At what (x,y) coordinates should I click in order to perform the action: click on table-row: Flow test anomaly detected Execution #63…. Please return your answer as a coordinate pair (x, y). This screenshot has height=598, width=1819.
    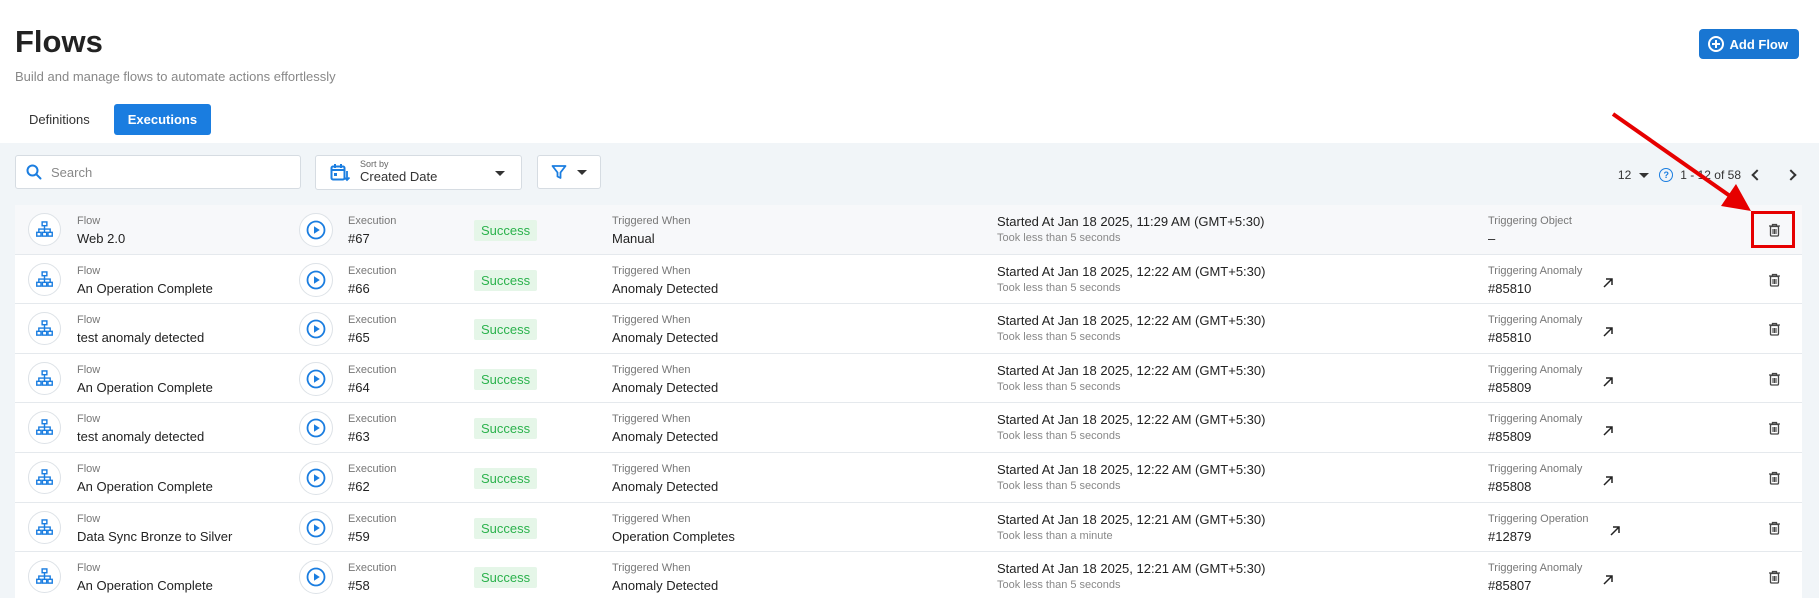
    Looking at the image, I should click on (908, 428).